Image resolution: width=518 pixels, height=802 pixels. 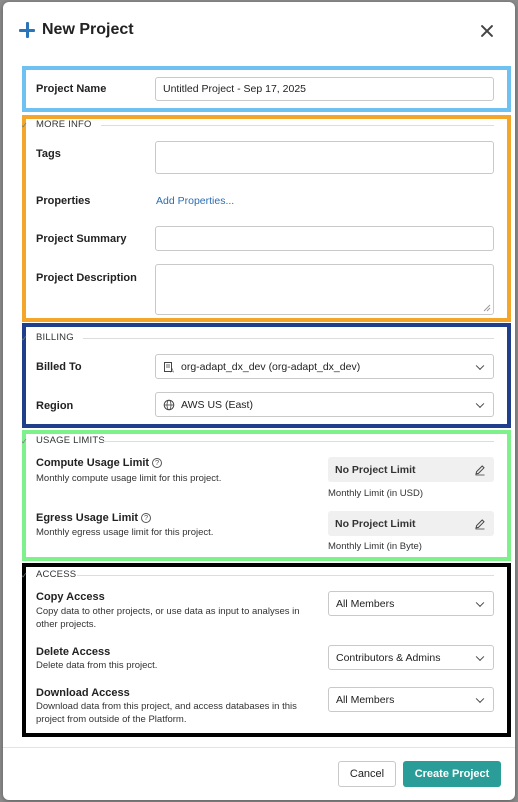 What do you see at coordinates (324, 89) in the screenshot?
I see `project-name-input: Untitled Project - Sep 17, 2025` at bounding box center [324, 89].